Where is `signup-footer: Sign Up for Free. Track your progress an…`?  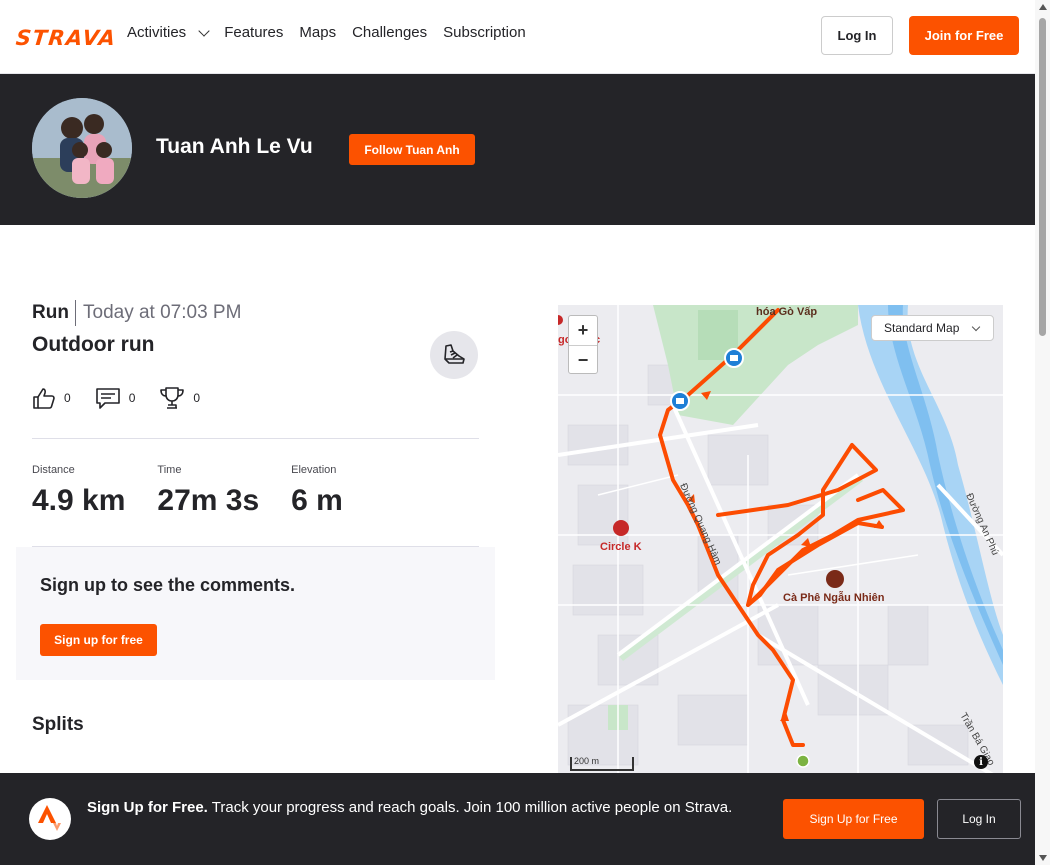
signup-footer: Sign Up for Free. Track your progress an… is located at coordinates (517, 819).